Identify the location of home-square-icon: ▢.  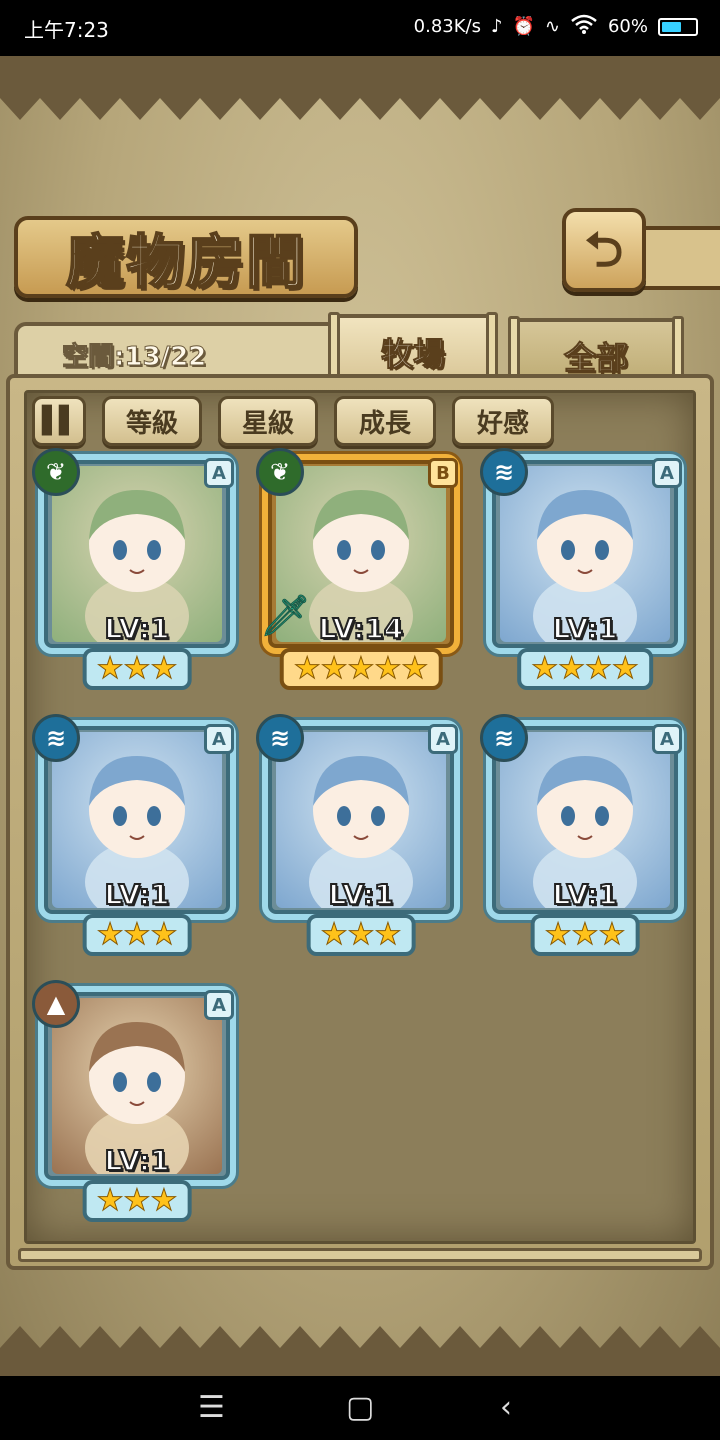
(360, 1407).